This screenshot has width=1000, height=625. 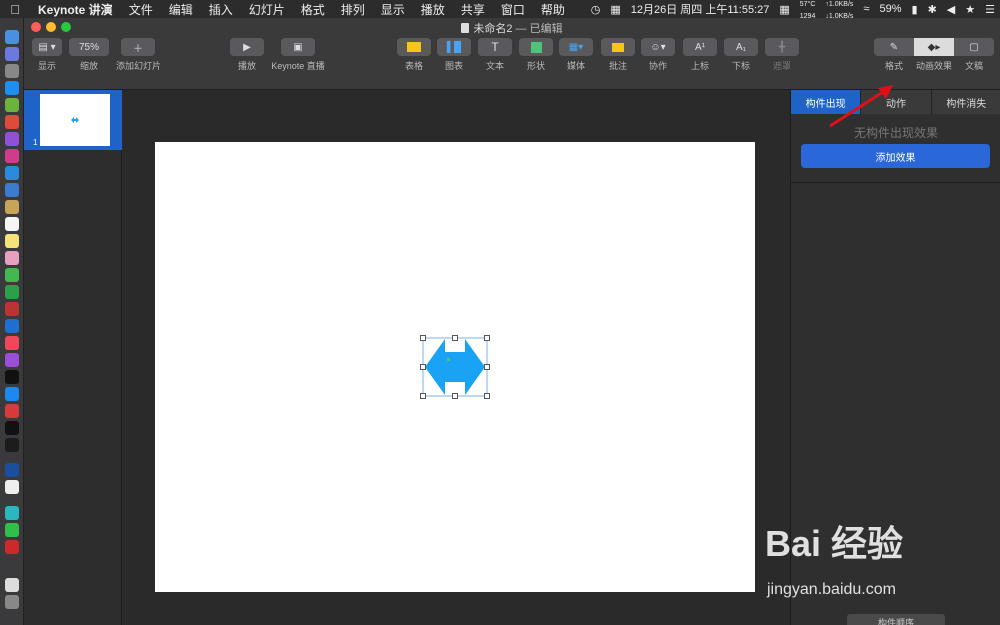 What do you see at coordinates (138, 55) in the screenshot?
I see `add-slide-button: ＋ 添加幻灯片` at bounding box center [138, 55].